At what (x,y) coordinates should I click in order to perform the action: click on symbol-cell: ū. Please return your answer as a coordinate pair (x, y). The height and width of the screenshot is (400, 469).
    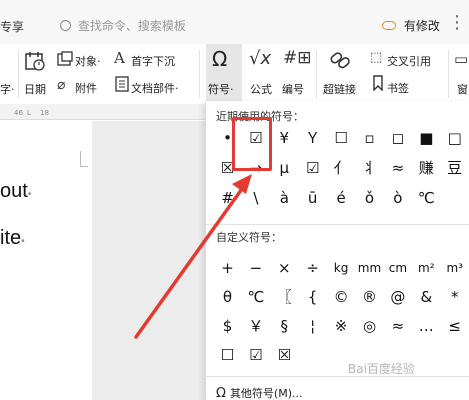
    Looking at the image, I should click on (312, 198).